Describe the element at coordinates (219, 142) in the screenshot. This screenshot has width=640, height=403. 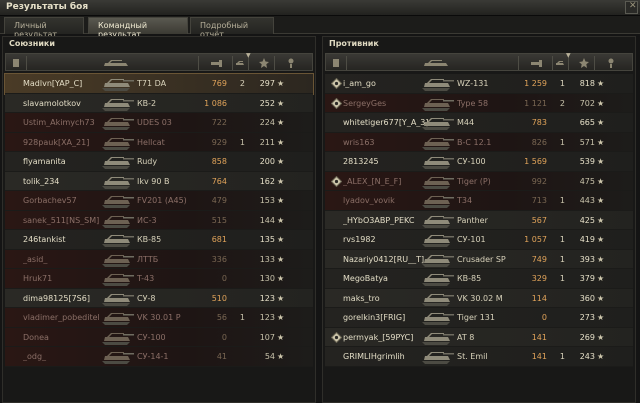
I see `damage-value: 929` at that location.